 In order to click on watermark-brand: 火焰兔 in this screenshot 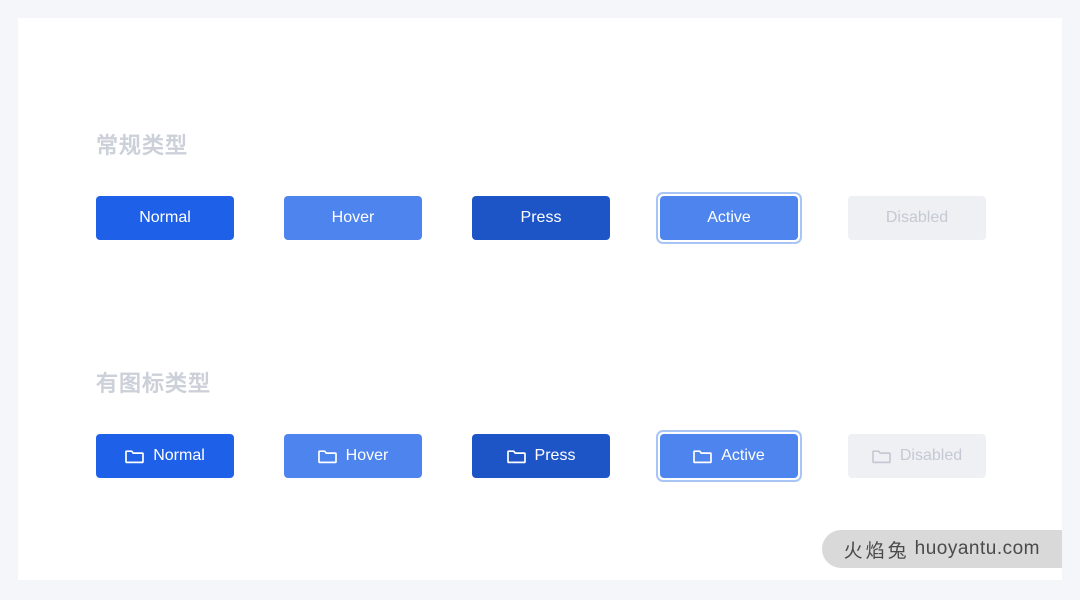, I will do `click(876, 551)`.